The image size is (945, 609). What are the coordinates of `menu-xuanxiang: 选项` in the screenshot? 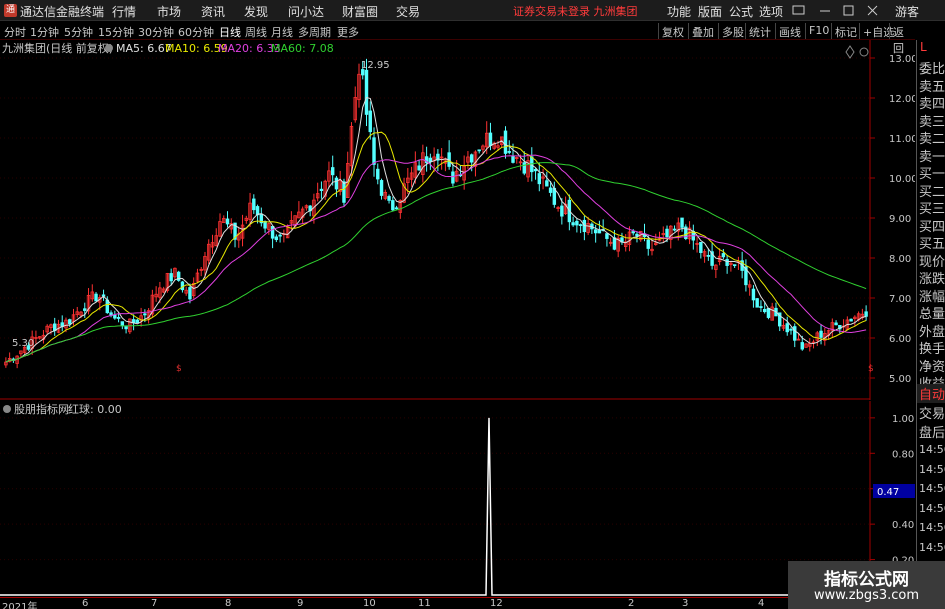 It's located at (771, 11).